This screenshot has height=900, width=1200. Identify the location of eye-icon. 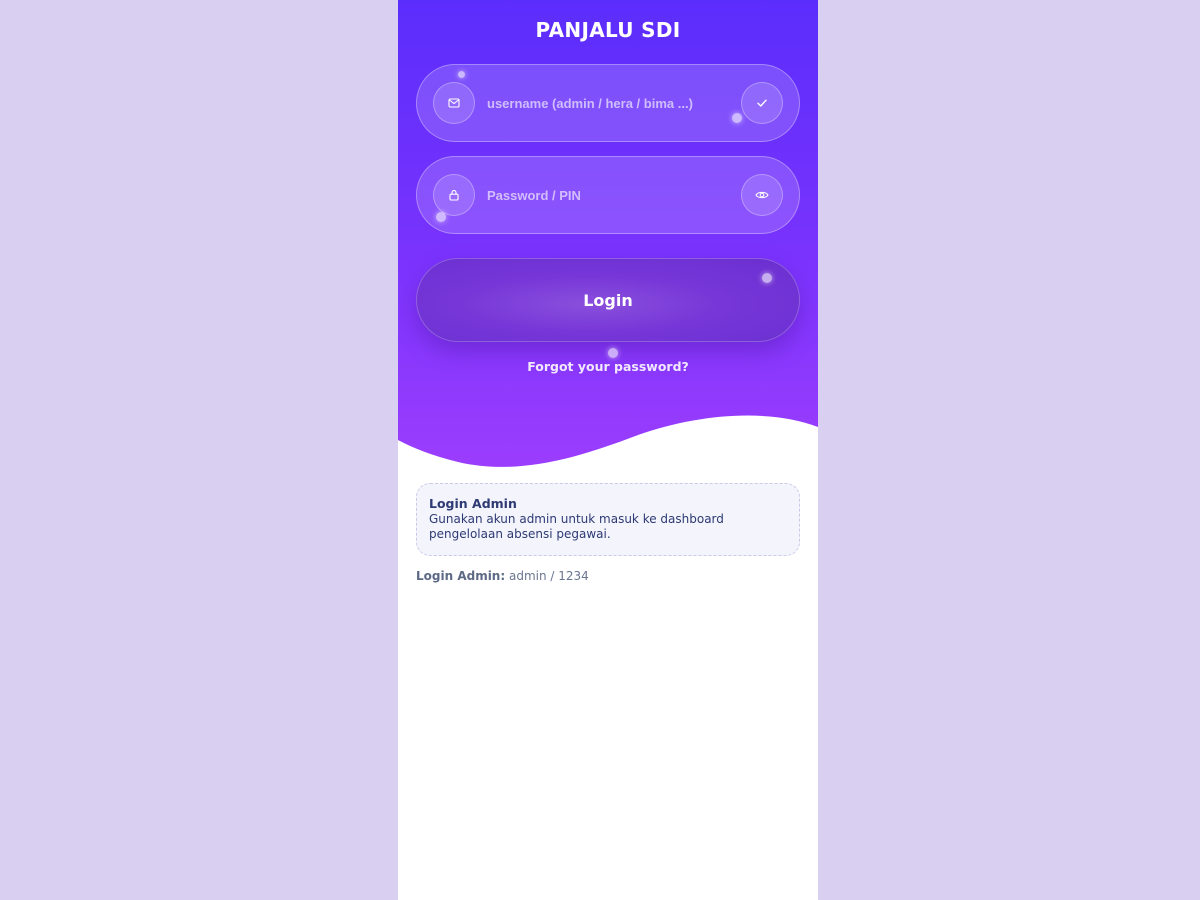
(762, 195).